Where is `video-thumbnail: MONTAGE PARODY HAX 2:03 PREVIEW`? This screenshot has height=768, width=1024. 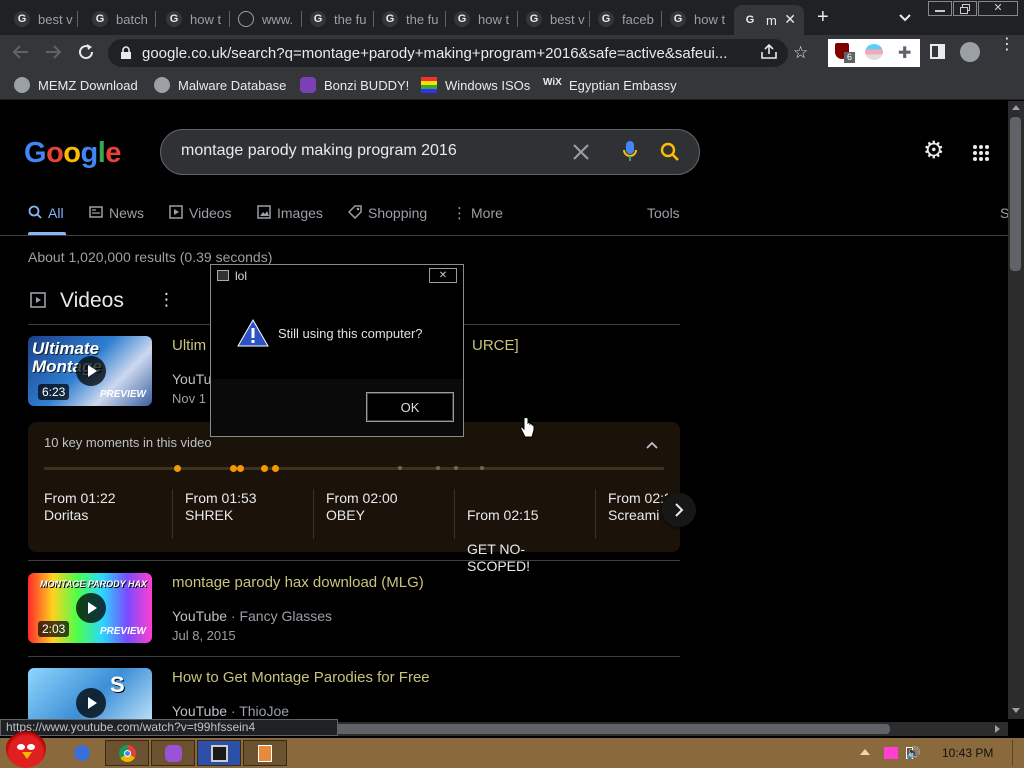
video-thumbnail: MONTAGE PARODY HAX 2:03 PREVIEW is located at coordinates (90, 608).